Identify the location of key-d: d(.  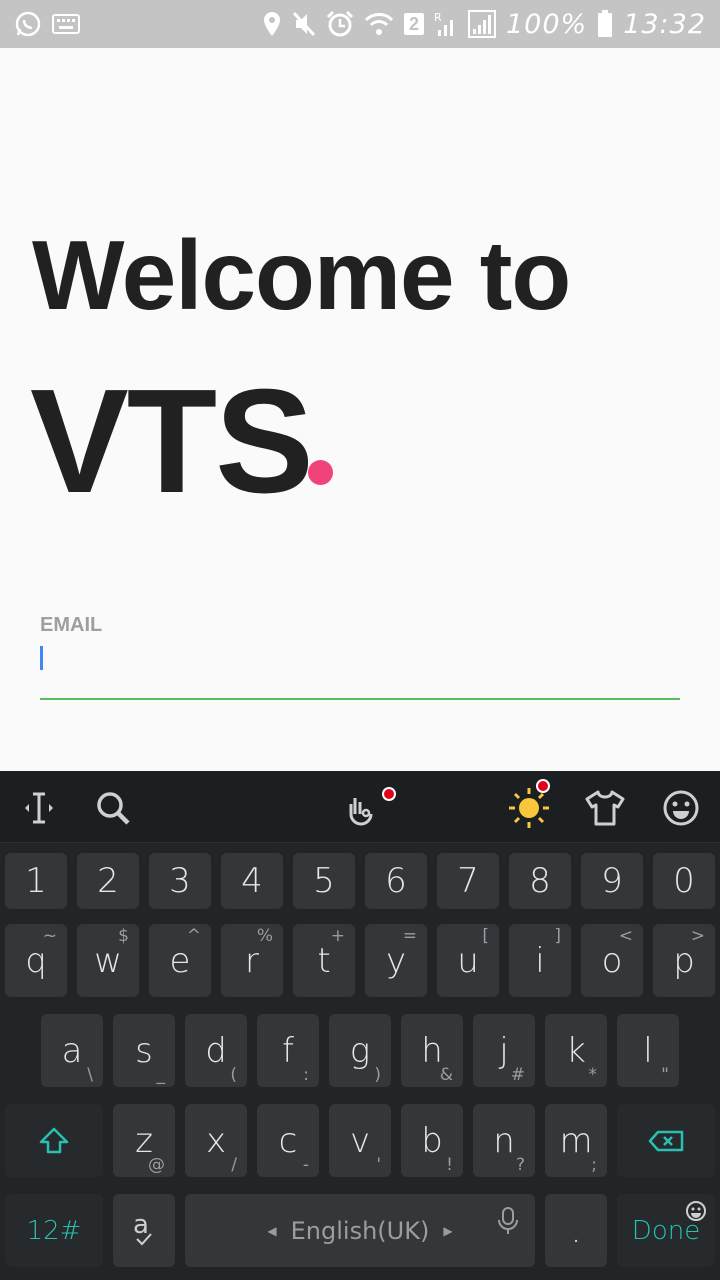
(216, 1050).